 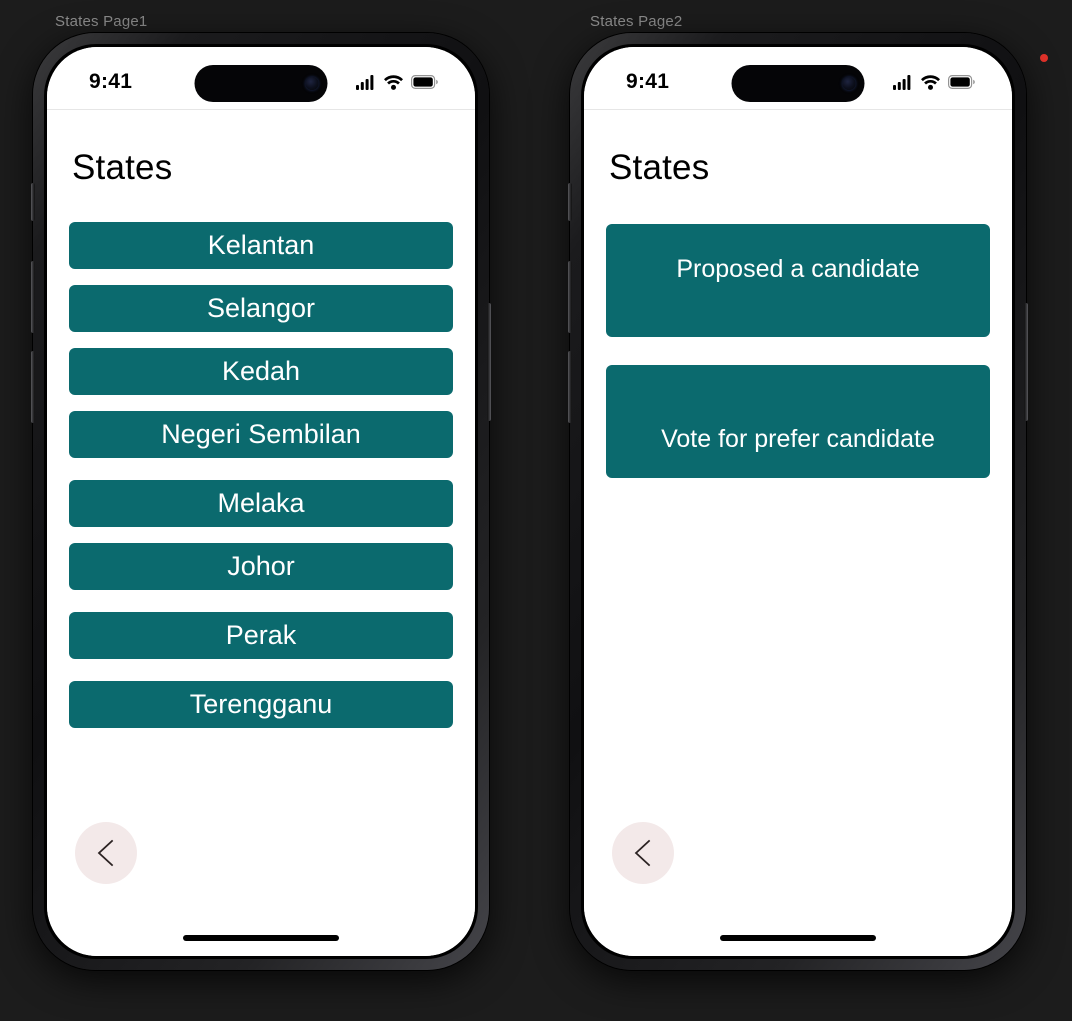 I want to click on marker-dot, so click(x=1044, y=58).